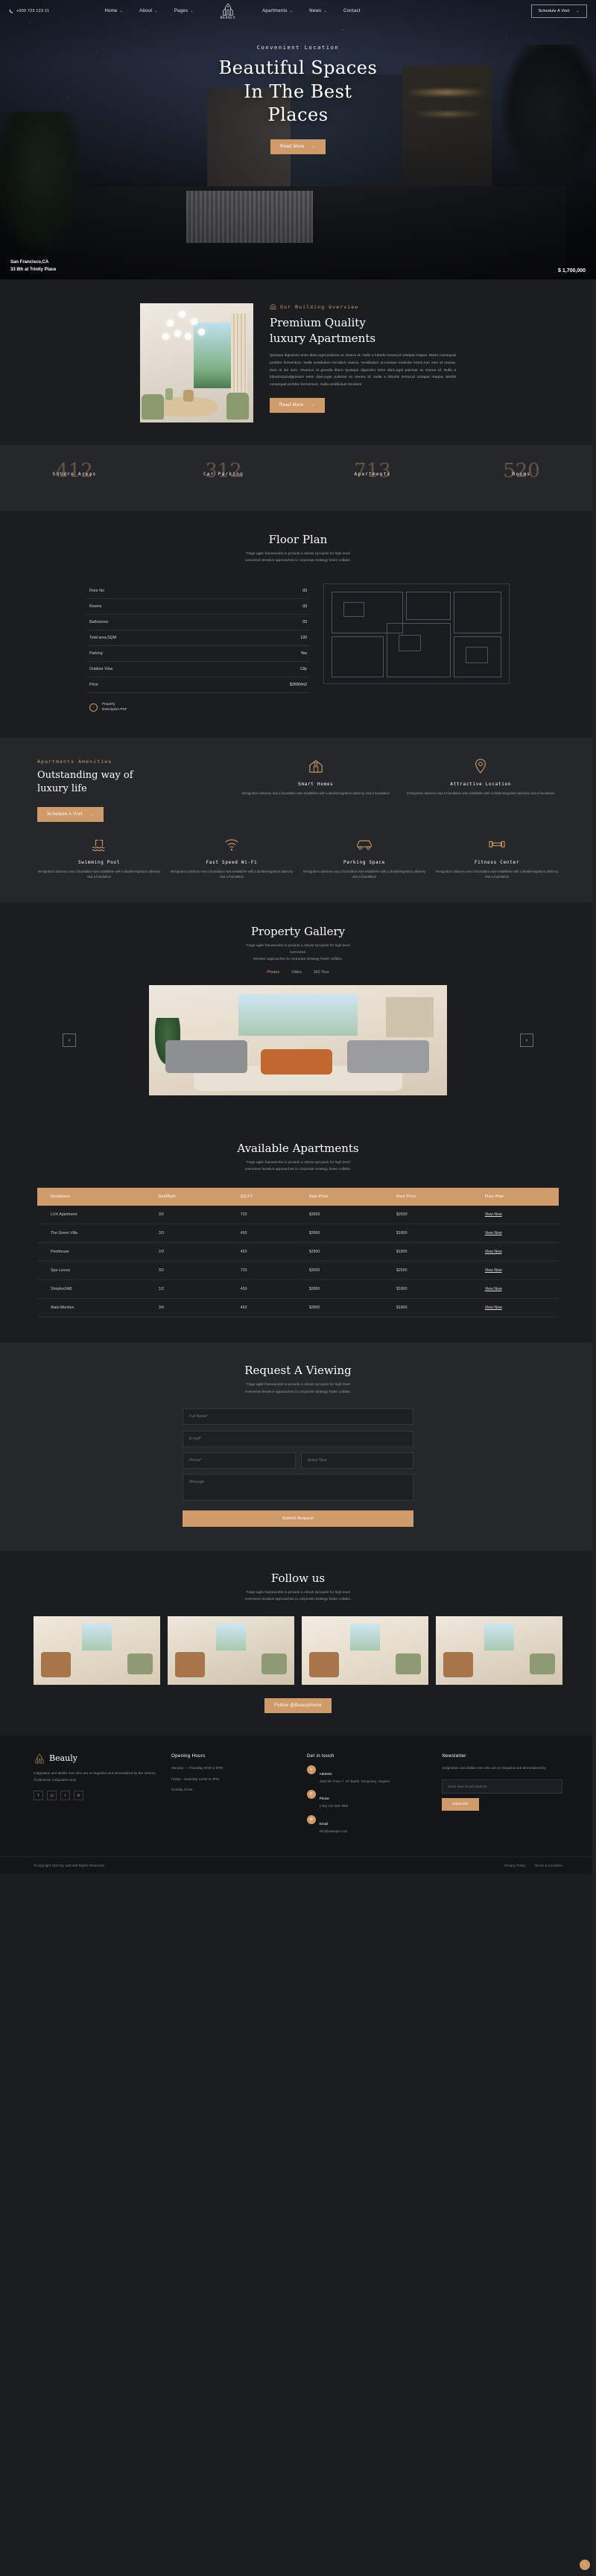 This screenshot has height=2576, width=596. What do you see at coordinates (33, 11) in the screenshot?
I see `header-phone-number: +000 723 123 21` at bounding box center [33, 11].